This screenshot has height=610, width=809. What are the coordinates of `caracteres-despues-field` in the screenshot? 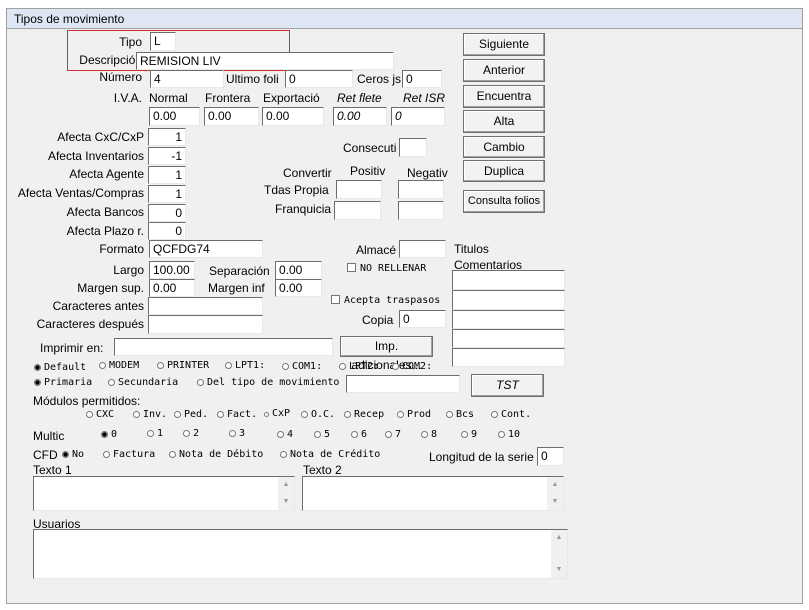 It's located at (205, 324).